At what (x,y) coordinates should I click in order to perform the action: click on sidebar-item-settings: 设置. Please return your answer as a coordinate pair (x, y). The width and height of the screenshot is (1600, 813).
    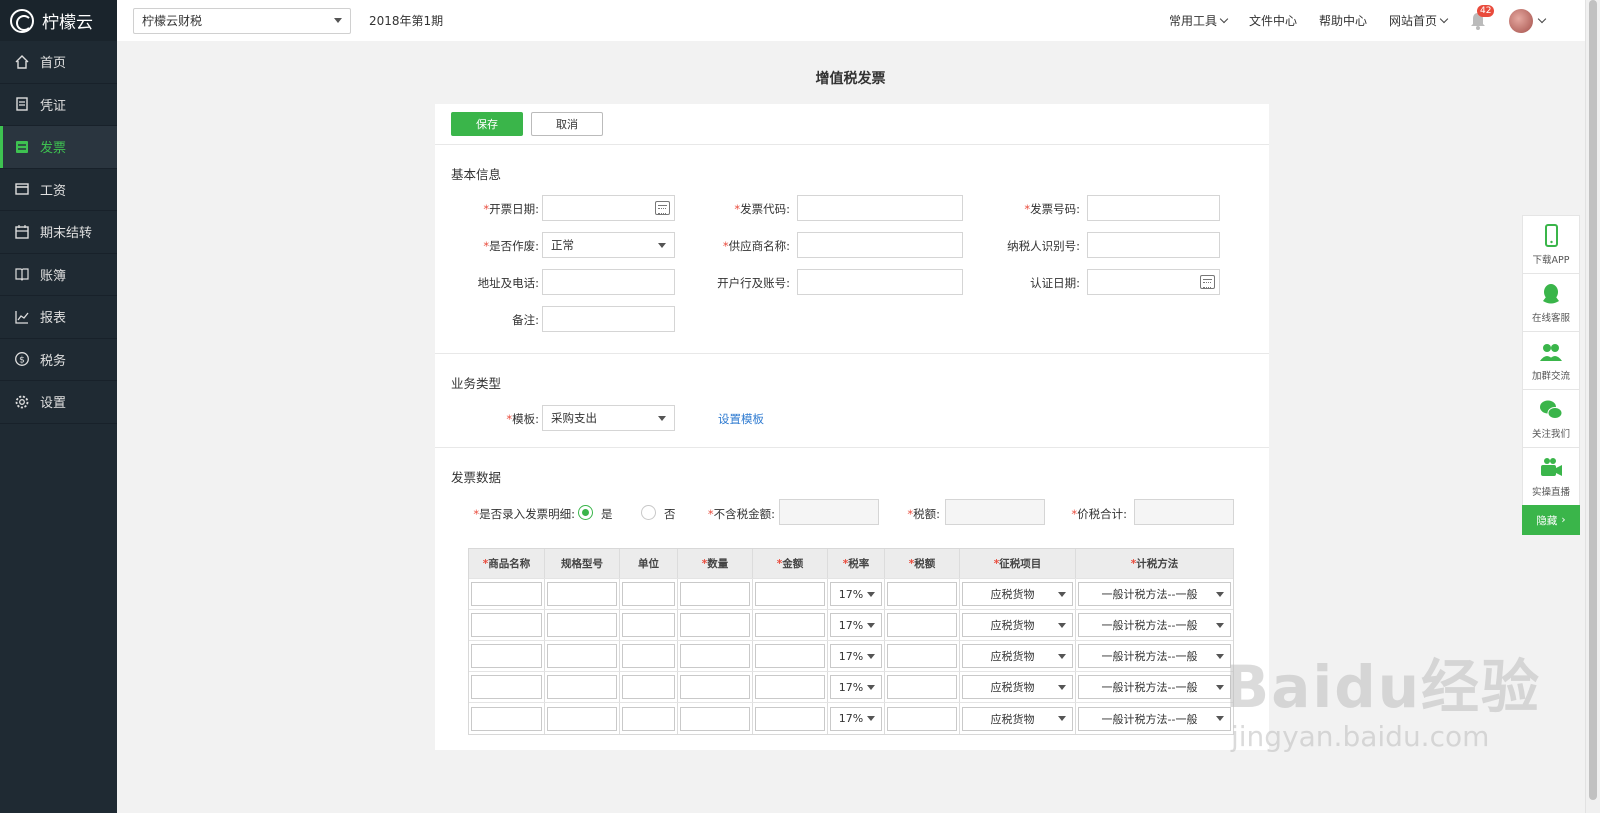
    Looking at the image, I should click on (58, 402).